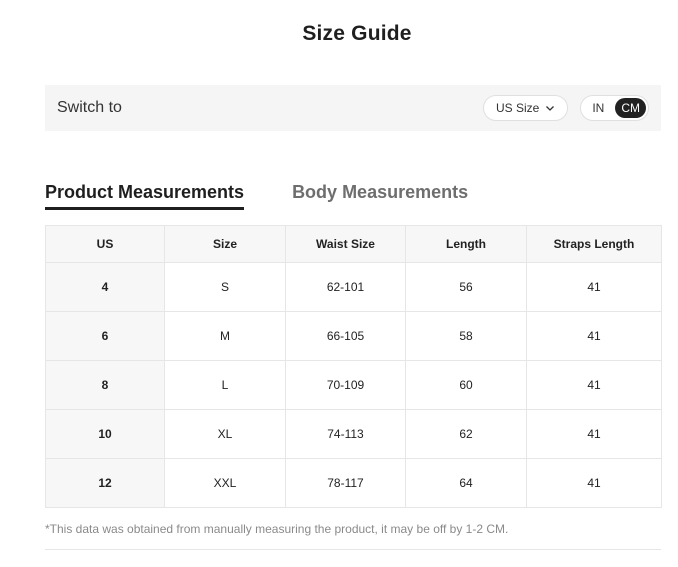  What do you see at coordinates (105, 483) in the screenshot?
I see `table-cell: 12` at bounding box center [105, 483].